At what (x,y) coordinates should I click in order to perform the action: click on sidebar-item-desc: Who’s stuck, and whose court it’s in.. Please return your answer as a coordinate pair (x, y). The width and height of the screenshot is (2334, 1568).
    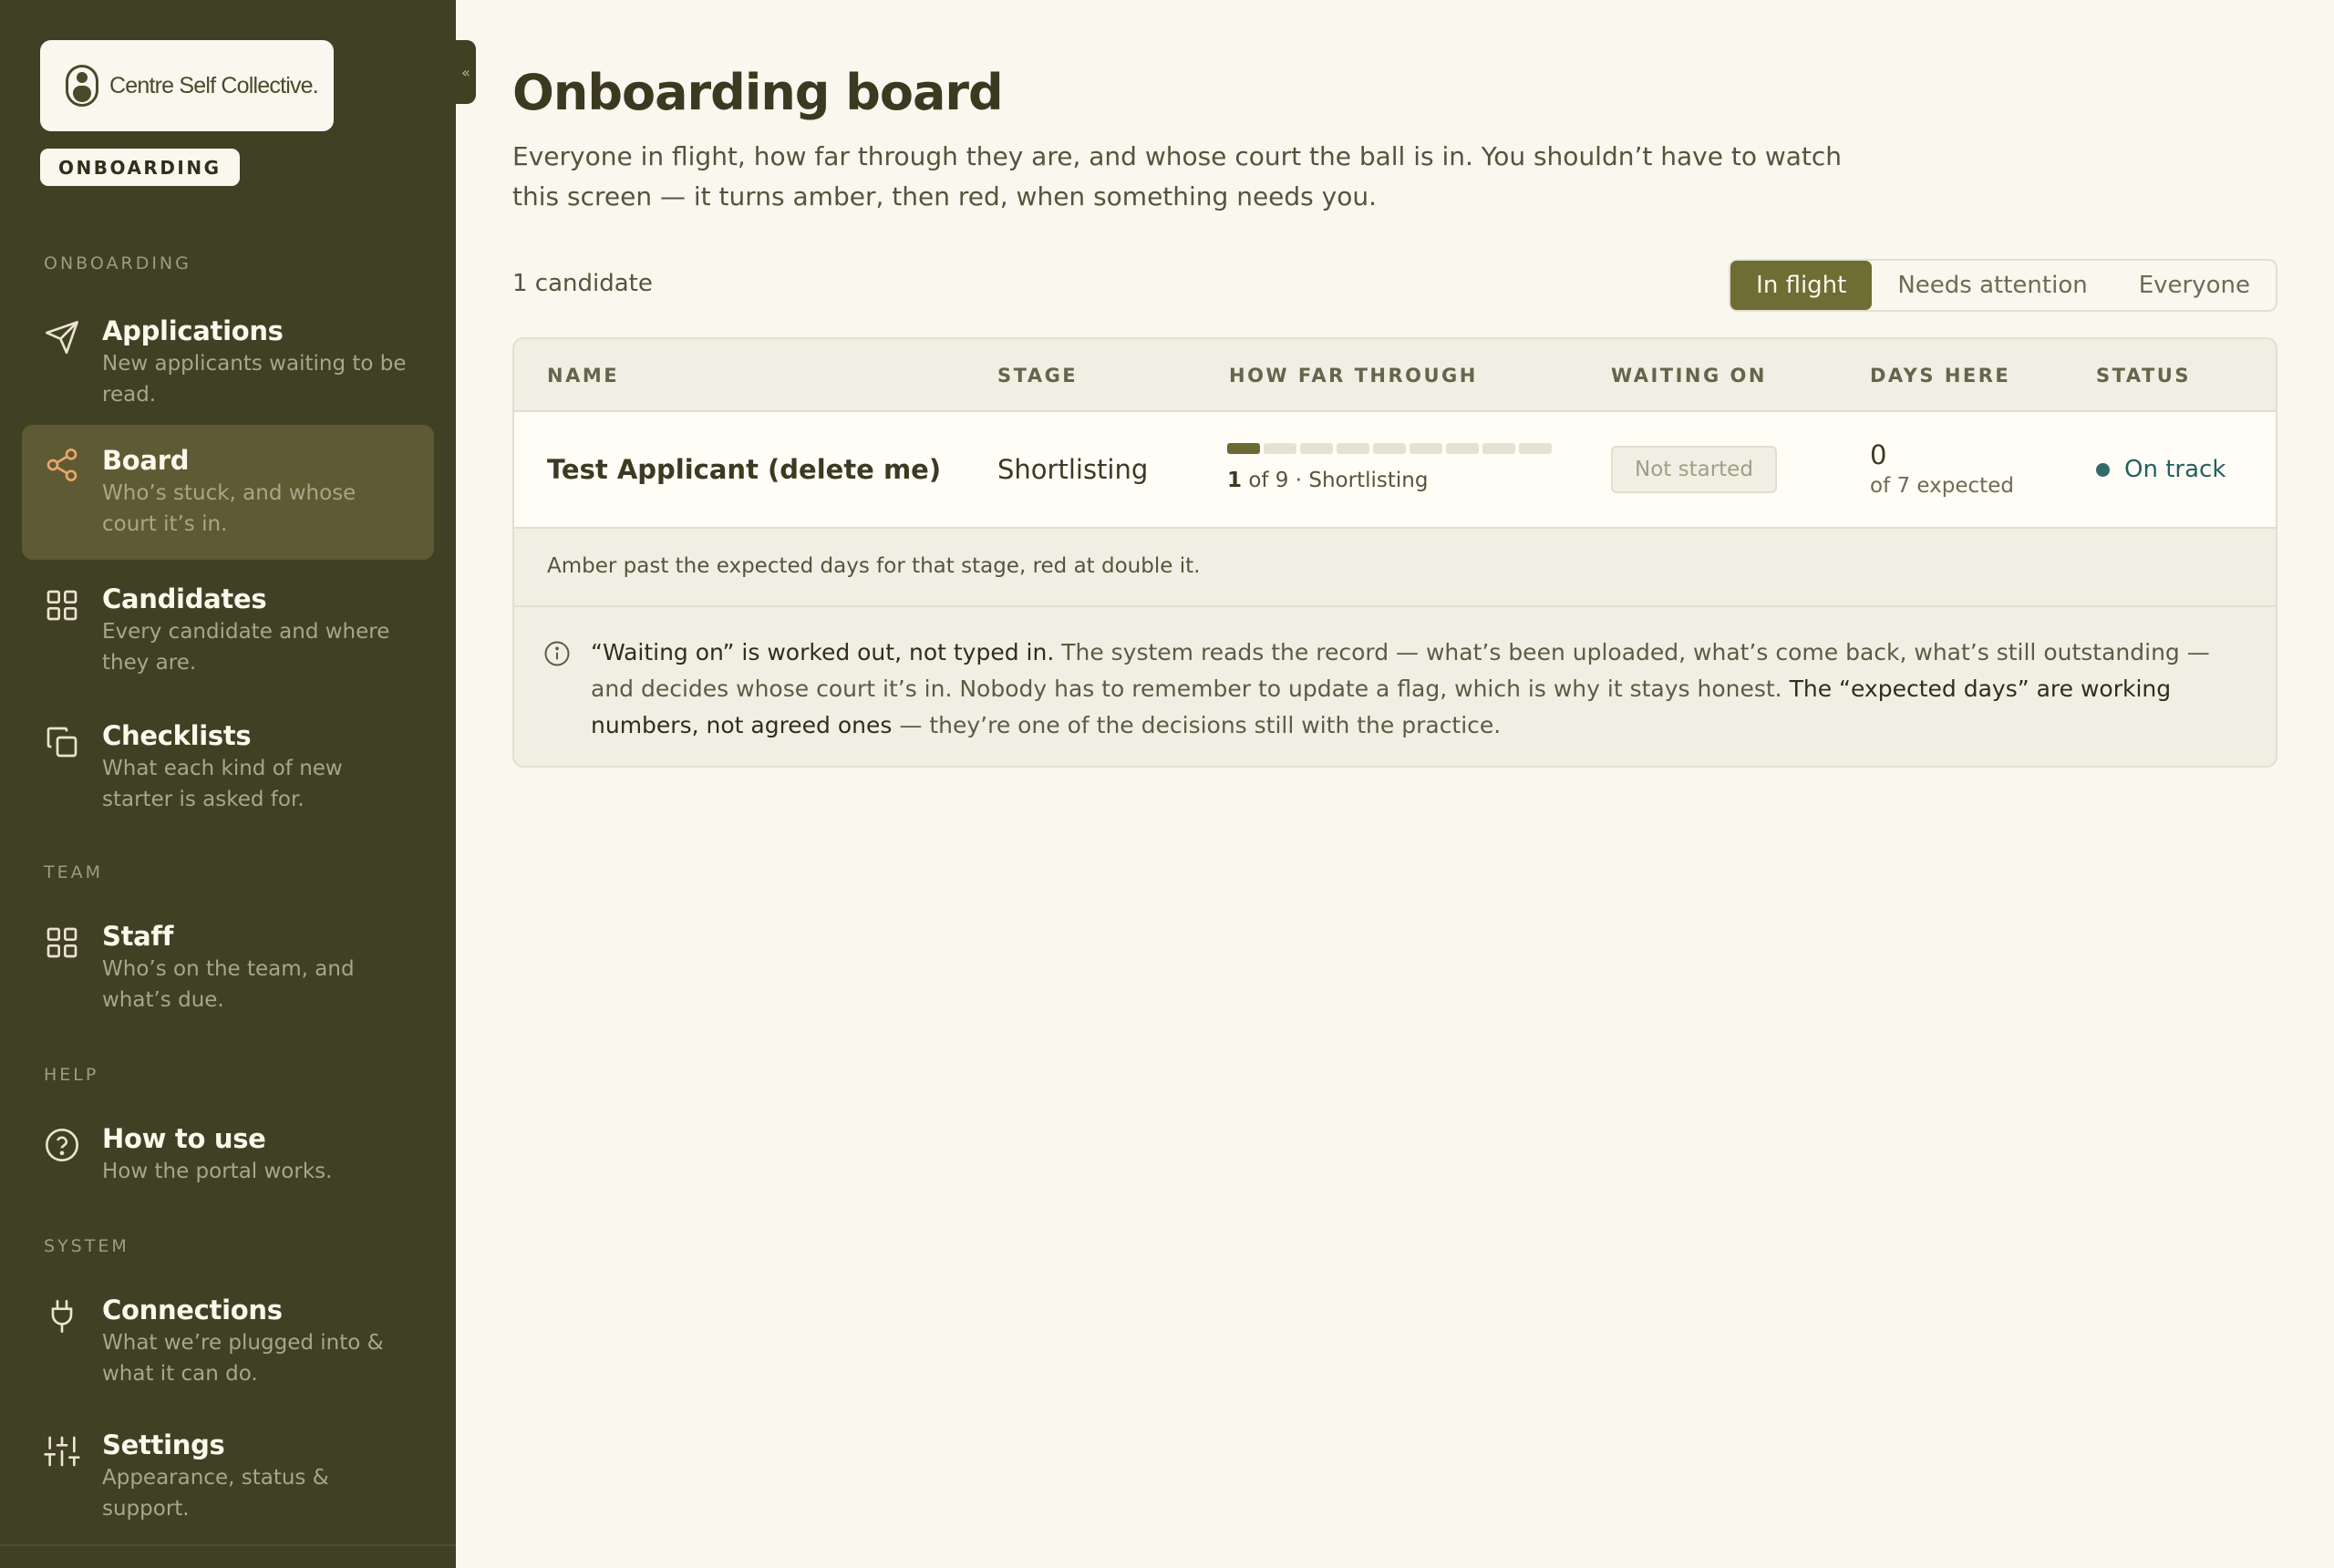
    Looking at the image, I should click on (229, 509).